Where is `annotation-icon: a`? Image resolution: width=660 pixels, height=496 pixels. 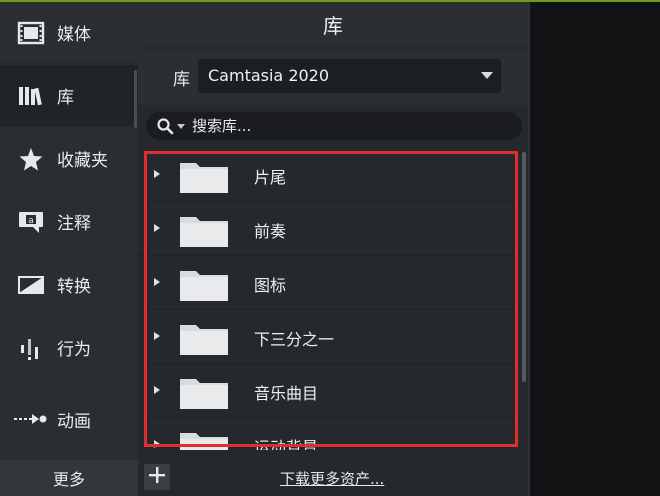
annotation-icon: a is located at coordinates (31, 222).